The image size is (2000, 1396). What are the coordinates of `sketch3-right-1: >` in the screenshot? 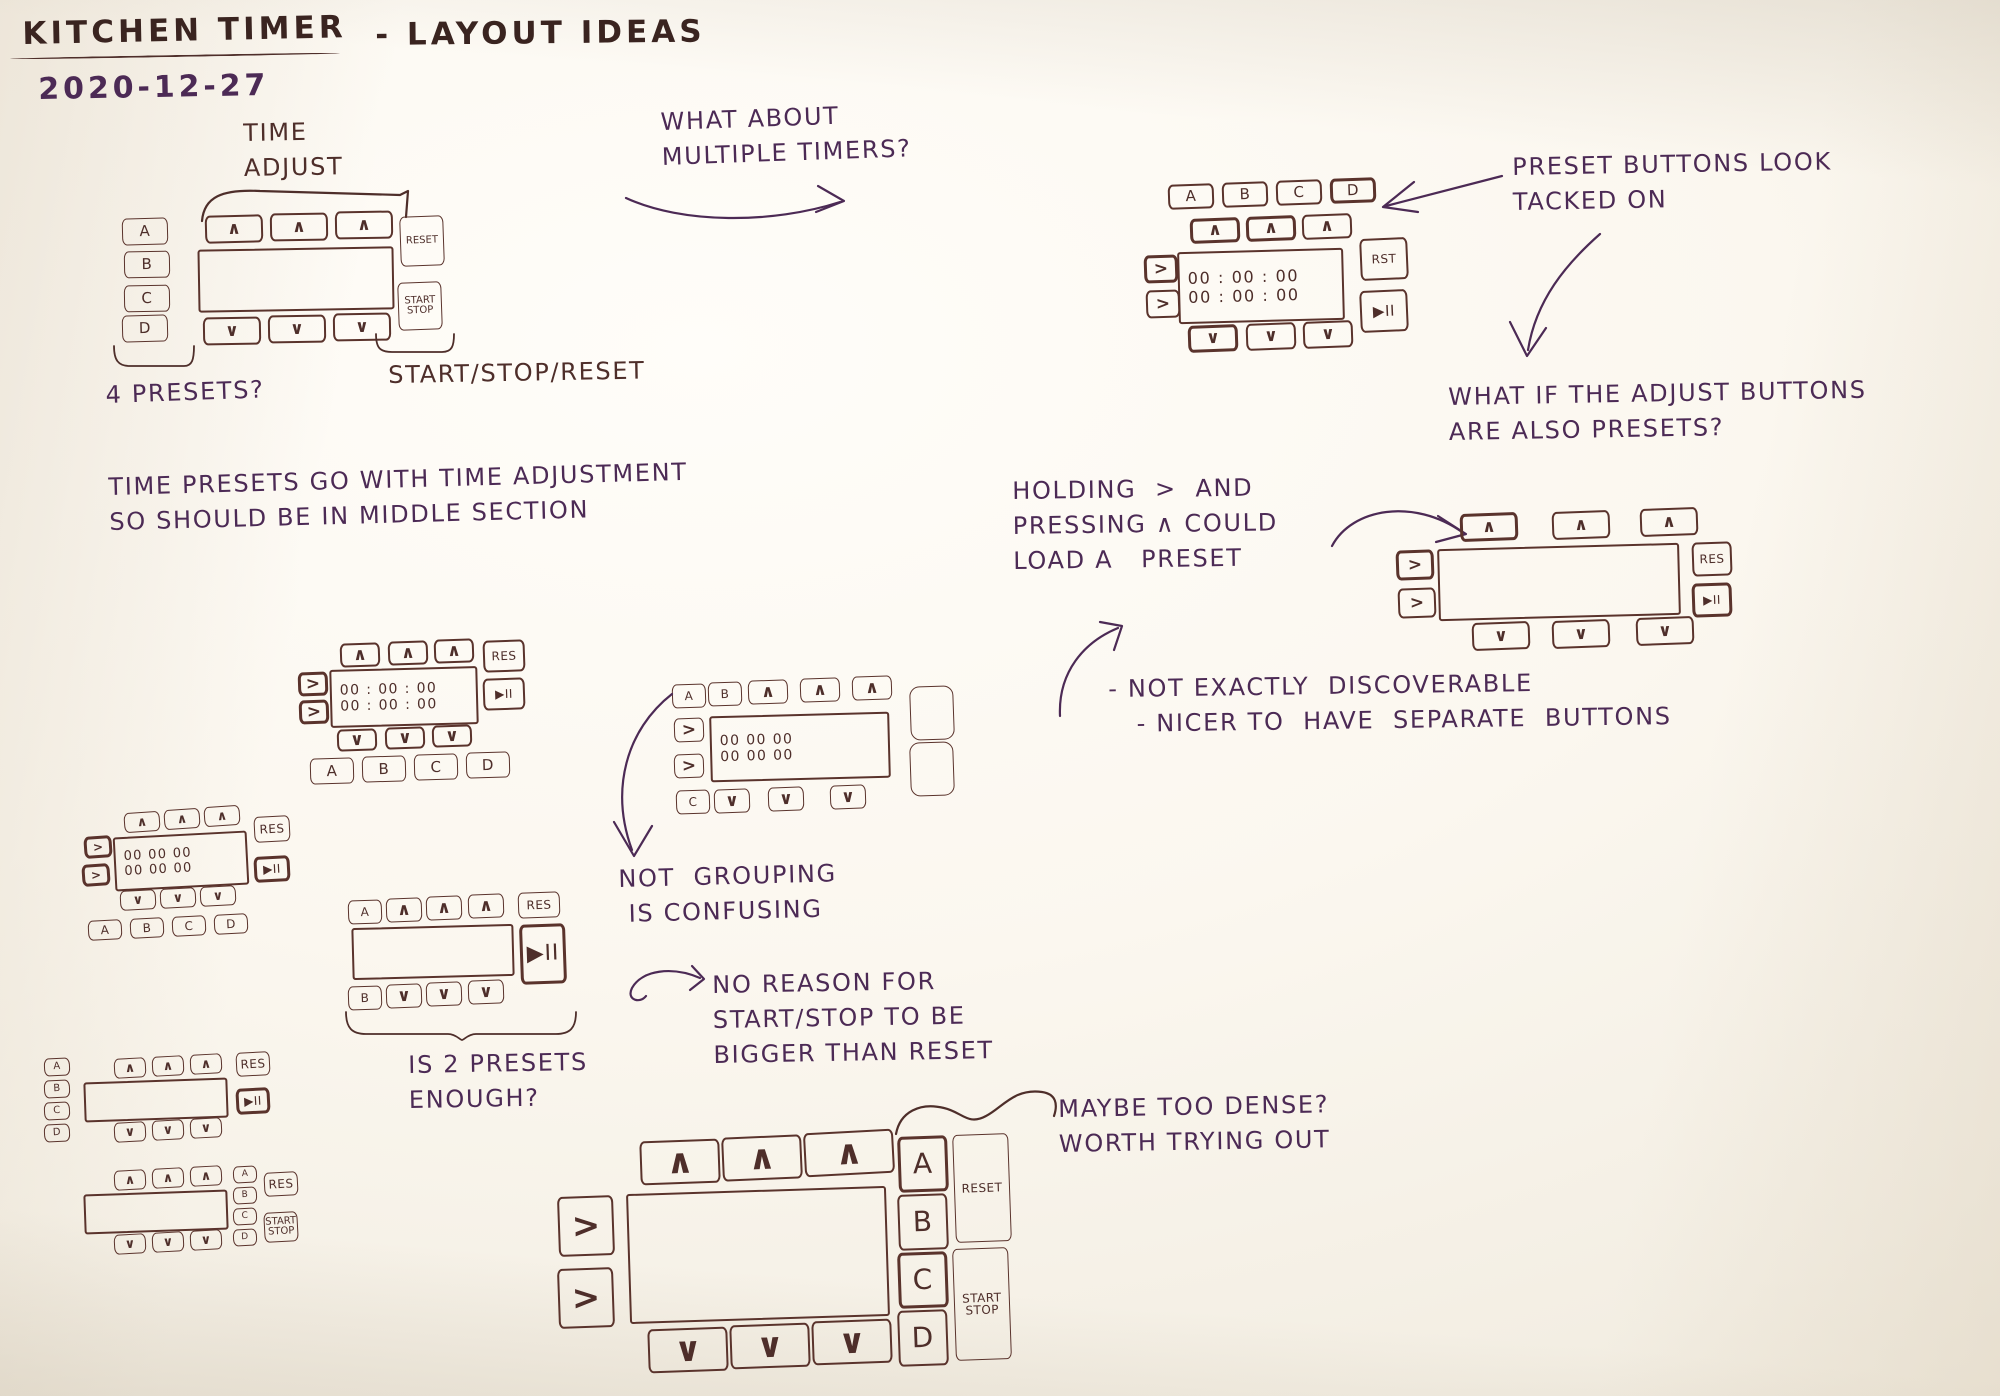 It's located at (1415, 565).